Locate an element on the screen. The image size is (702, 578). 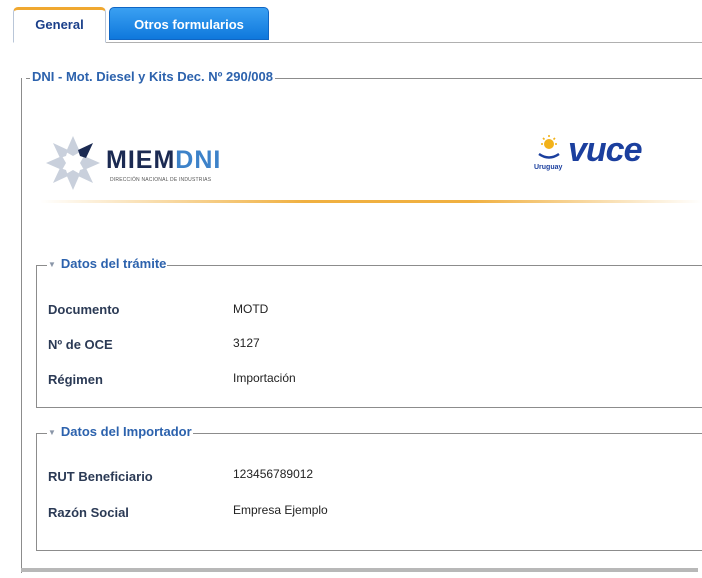
field-label-rut: RUT Beneficiario is located at coordinates (100, 476).